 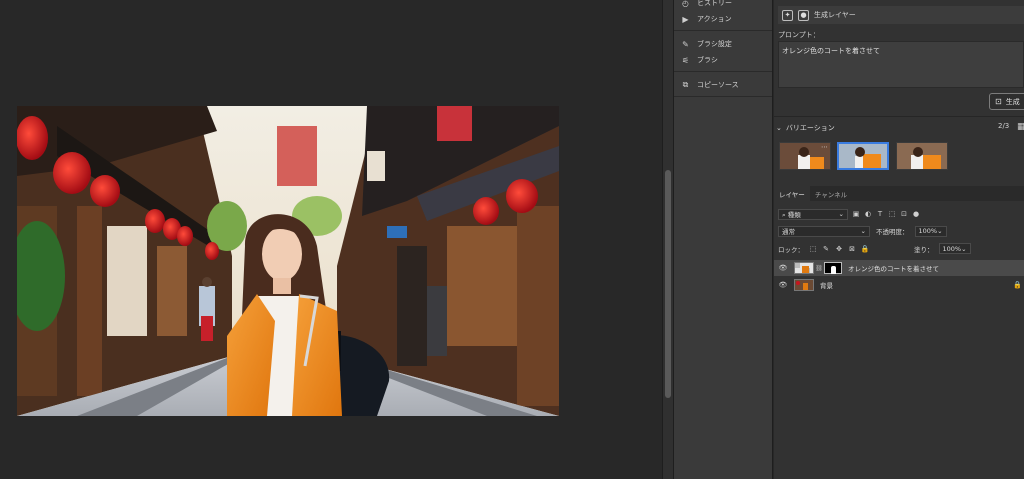 I want to click on layer-row-background: 👁 背景 🔒, so click(x=899, y=285).